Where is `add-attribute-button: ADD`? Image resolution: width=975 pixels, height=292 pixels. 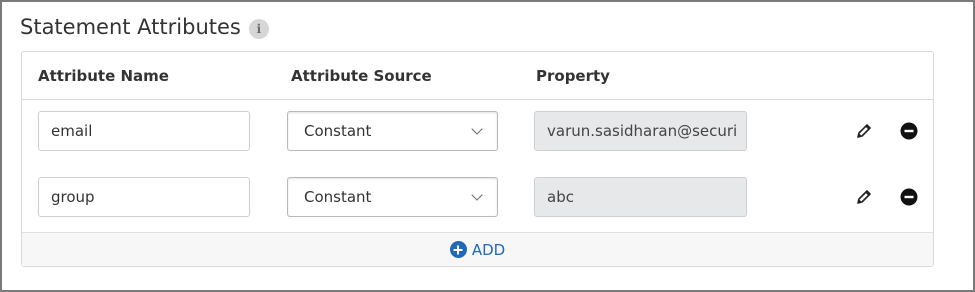
add-attribute-button: ADD is located at coordinates (477, 249).